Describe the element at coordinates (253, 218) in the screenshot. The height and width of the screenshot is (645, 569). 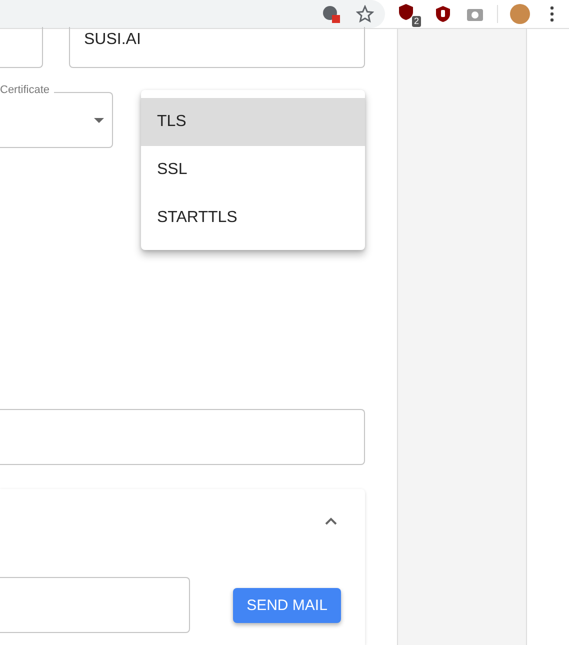
I see `menu-item: STARTTLS` at that location.